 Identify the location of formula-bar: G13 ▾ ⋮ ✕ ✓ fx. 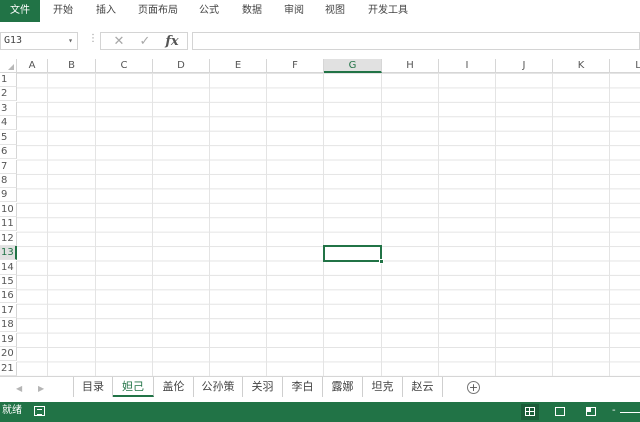
(320, 41).